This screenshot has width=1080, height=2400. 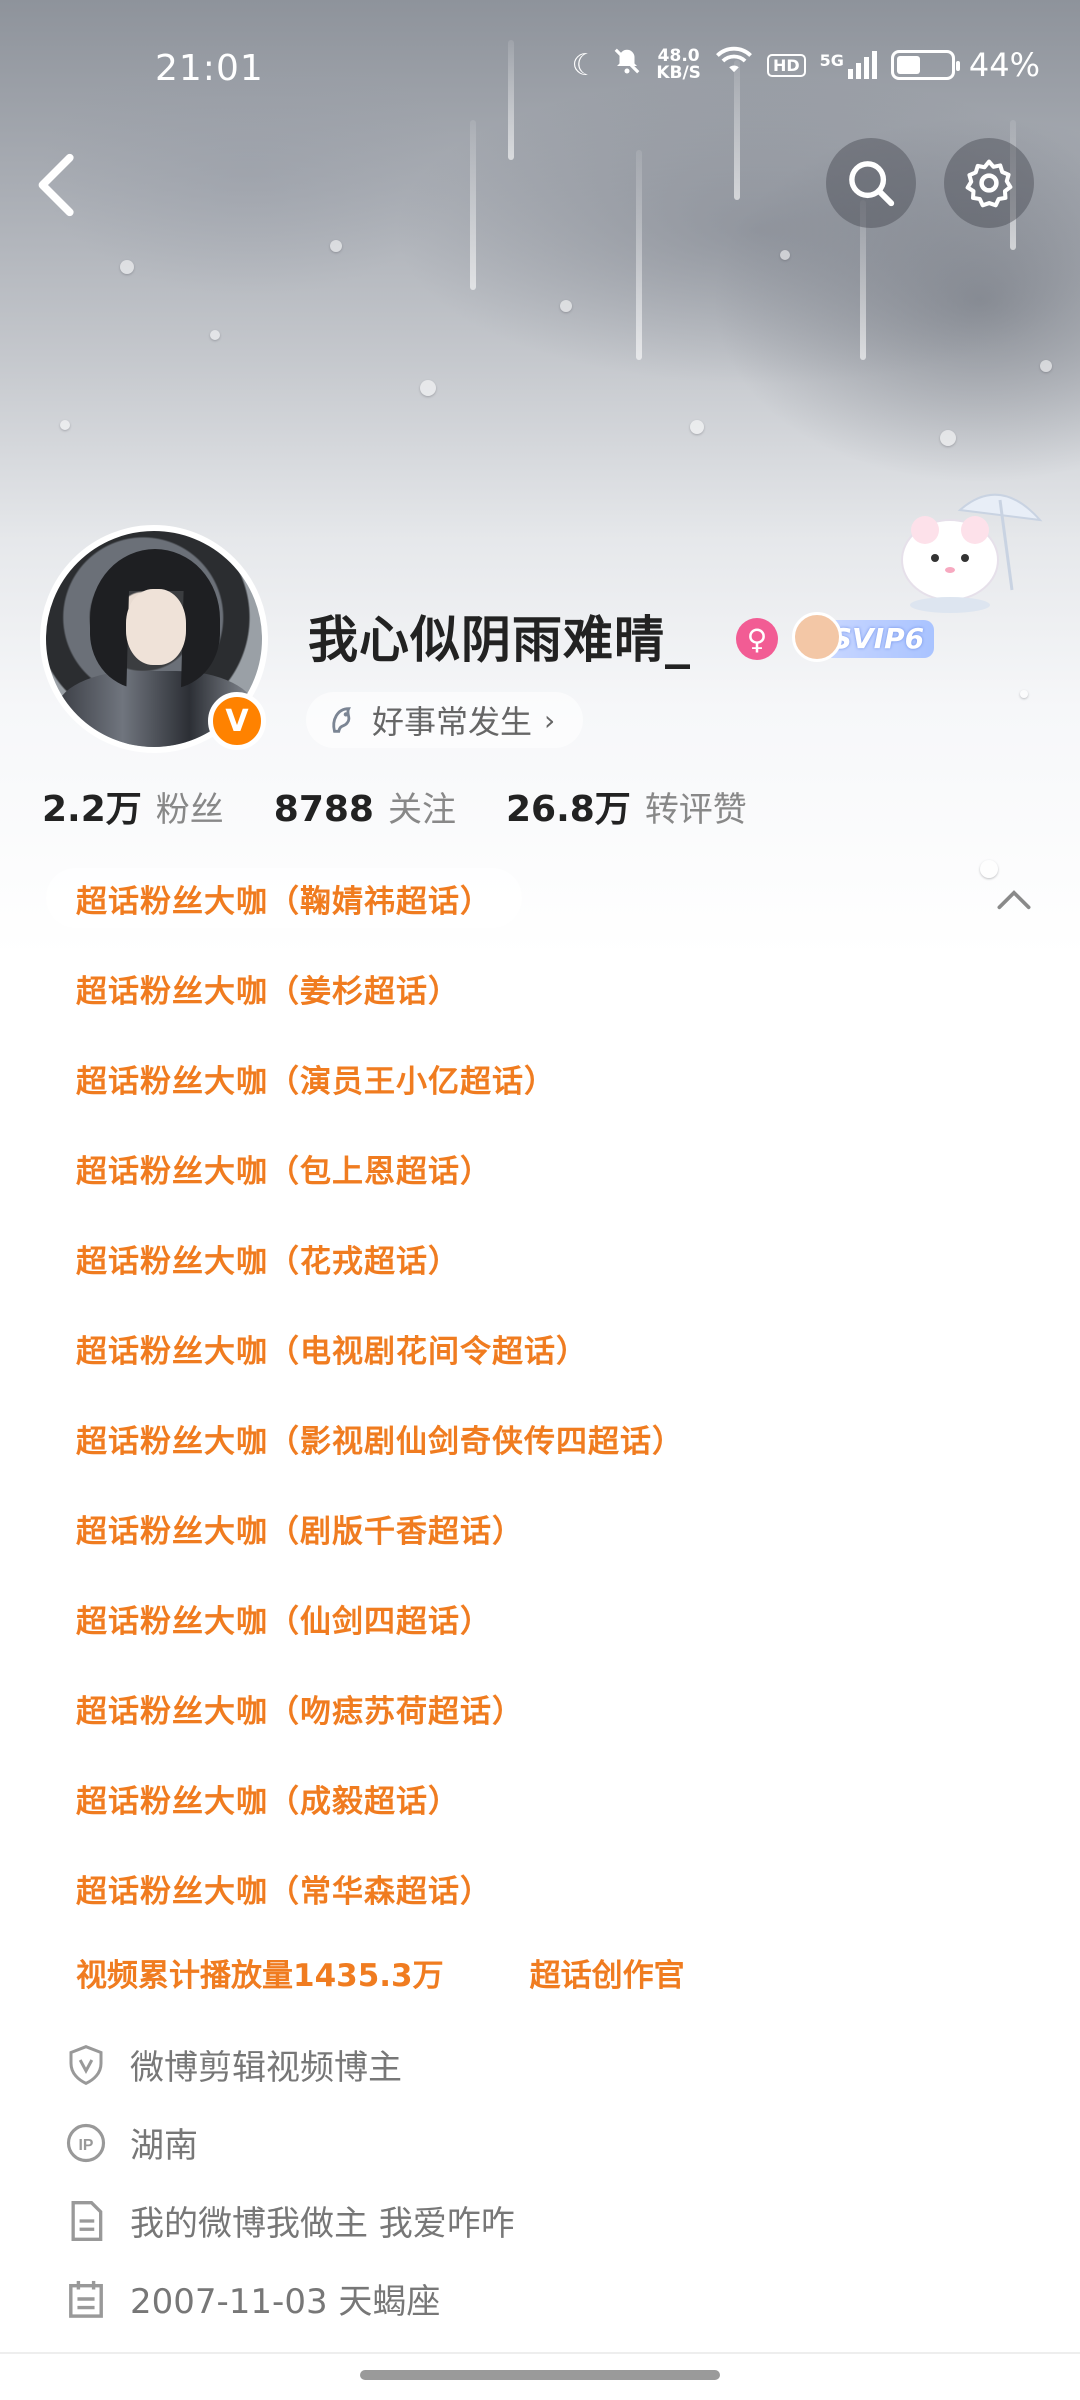 I want to click on badge-item: 超话粉丝大咖（仙剑四超话）, so click(x=284, y=1618).